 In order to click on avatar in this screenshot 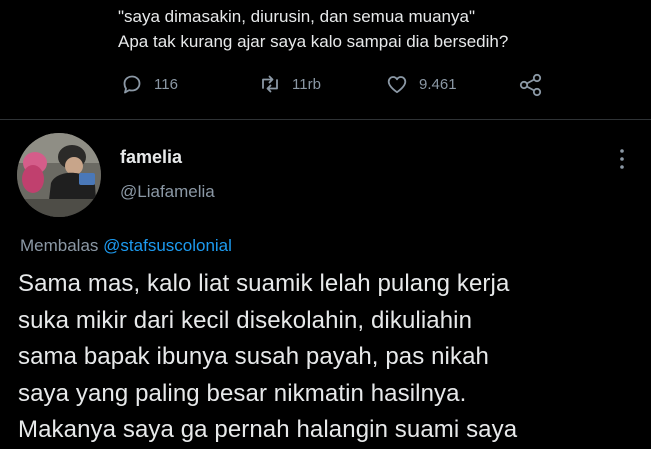, I will do `click(59, 175)`.